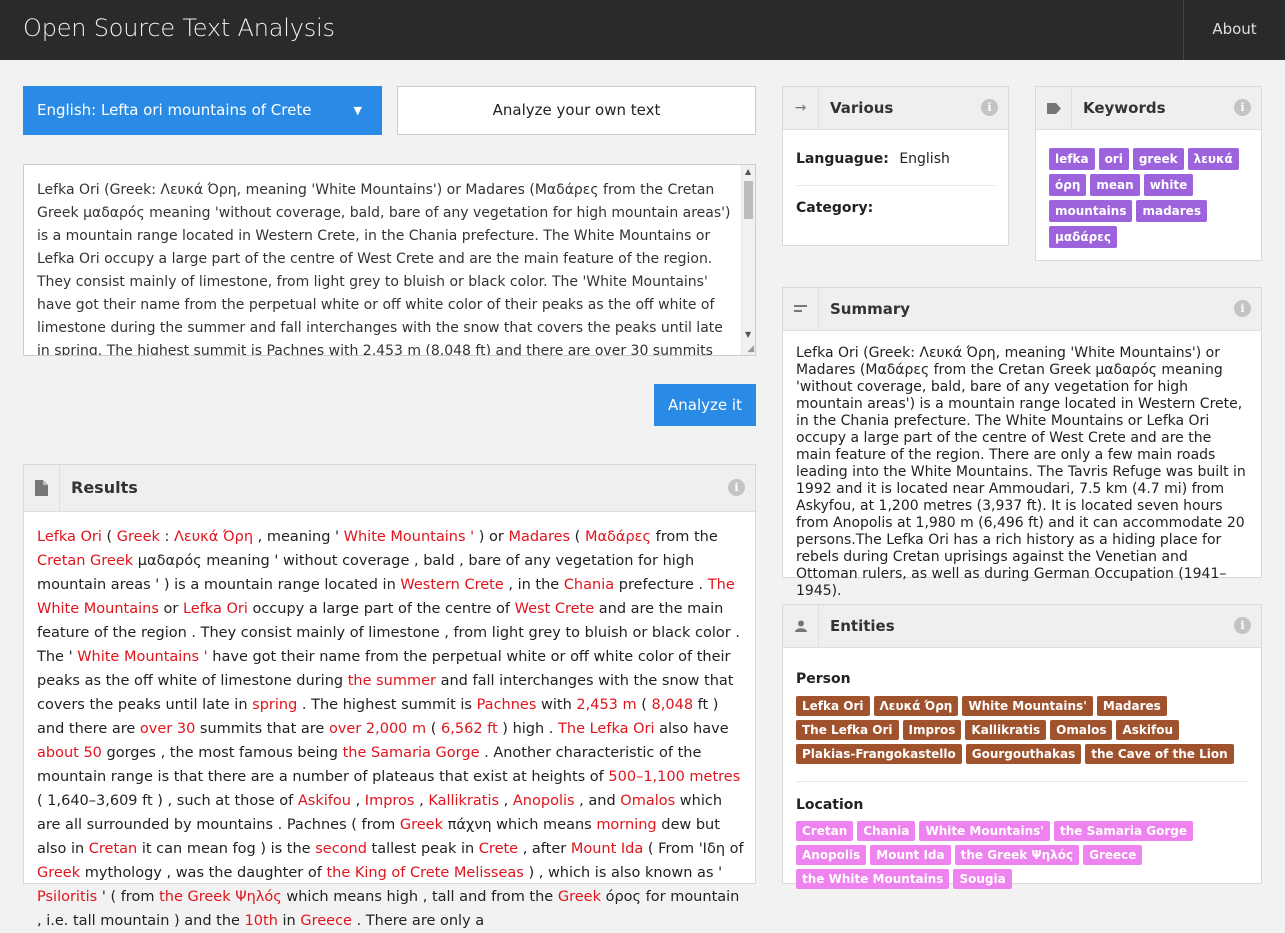  I want to click on scrollbar-thumb, so click(748, 200).